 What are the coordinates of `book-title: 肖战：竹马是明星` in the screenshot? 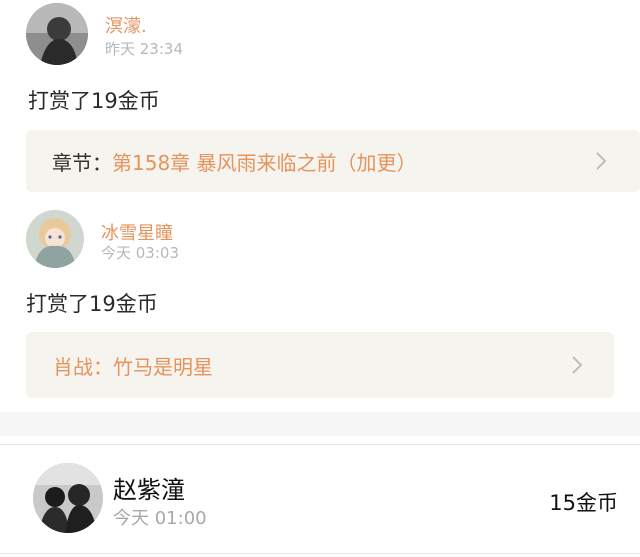 It's located at (133, 366).